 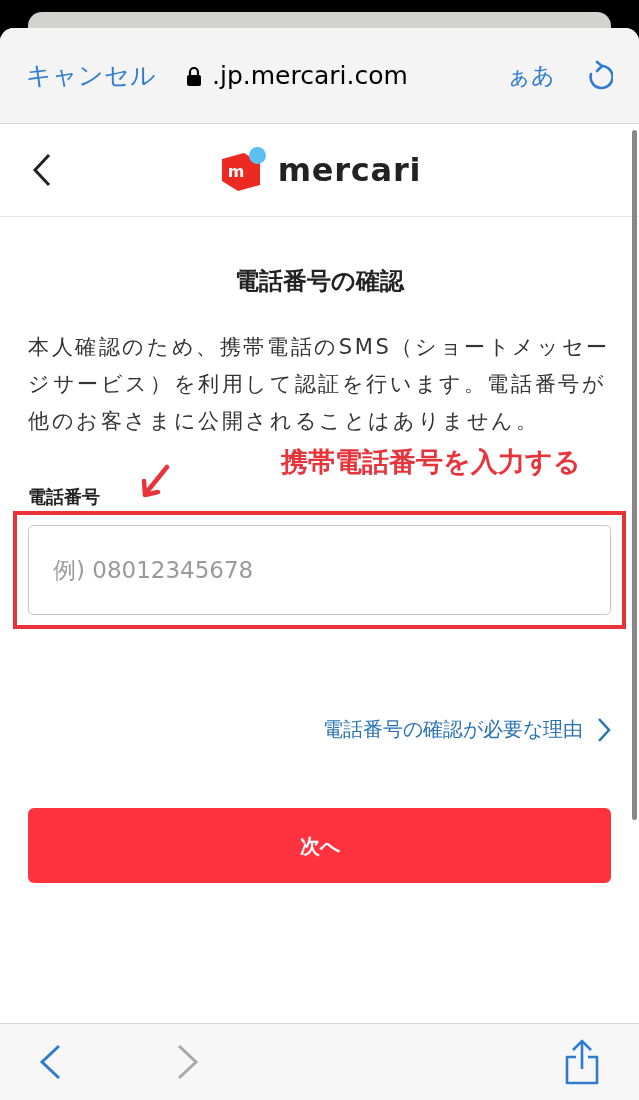 What do you see at coordinates (349, 170) in the screenshot?
I see `logo-text: mercari` at bounding box center [349, 170].